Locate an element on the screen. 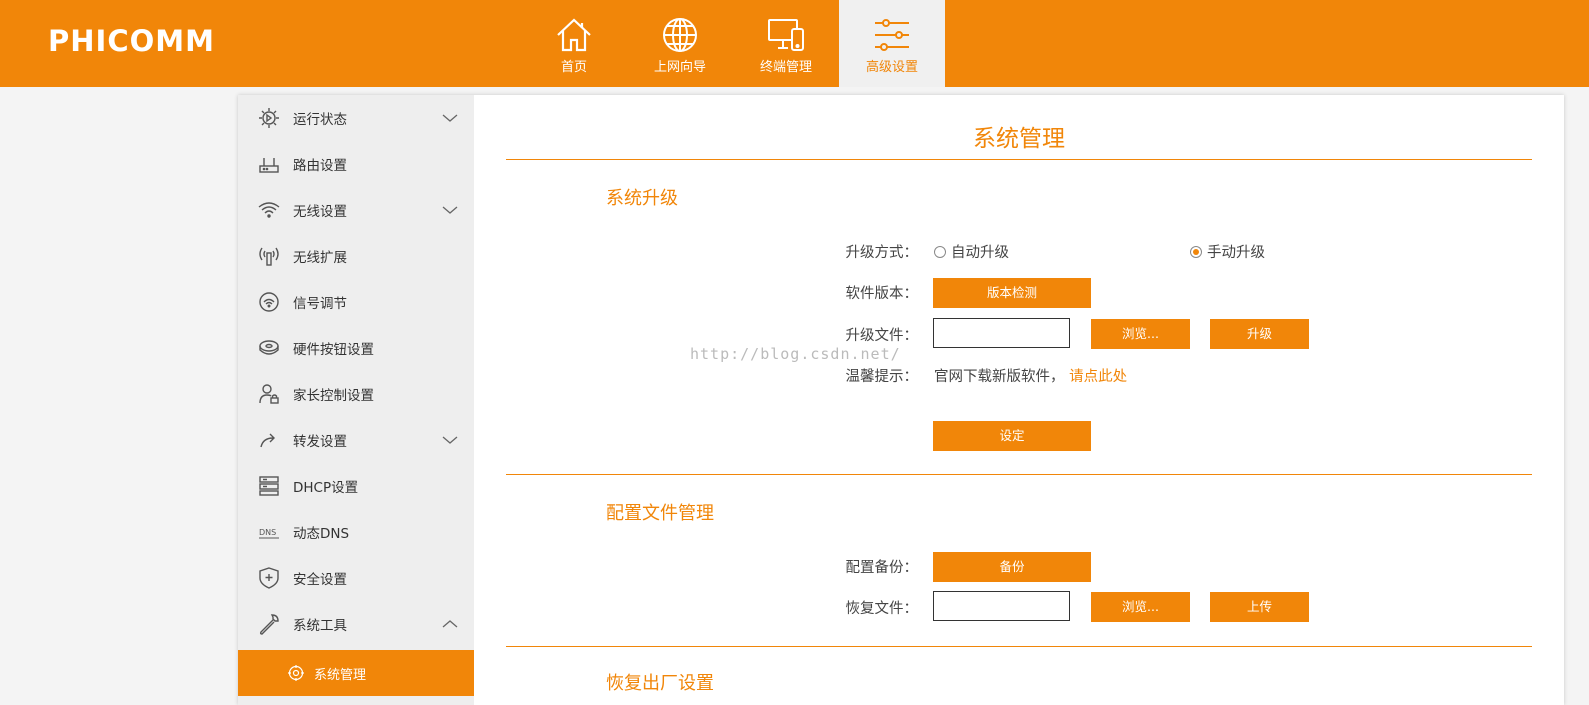 This screenshot has height=705, width=1589. section-title-factory: 恢复出厂设置 is located at coordinates (660, 683).